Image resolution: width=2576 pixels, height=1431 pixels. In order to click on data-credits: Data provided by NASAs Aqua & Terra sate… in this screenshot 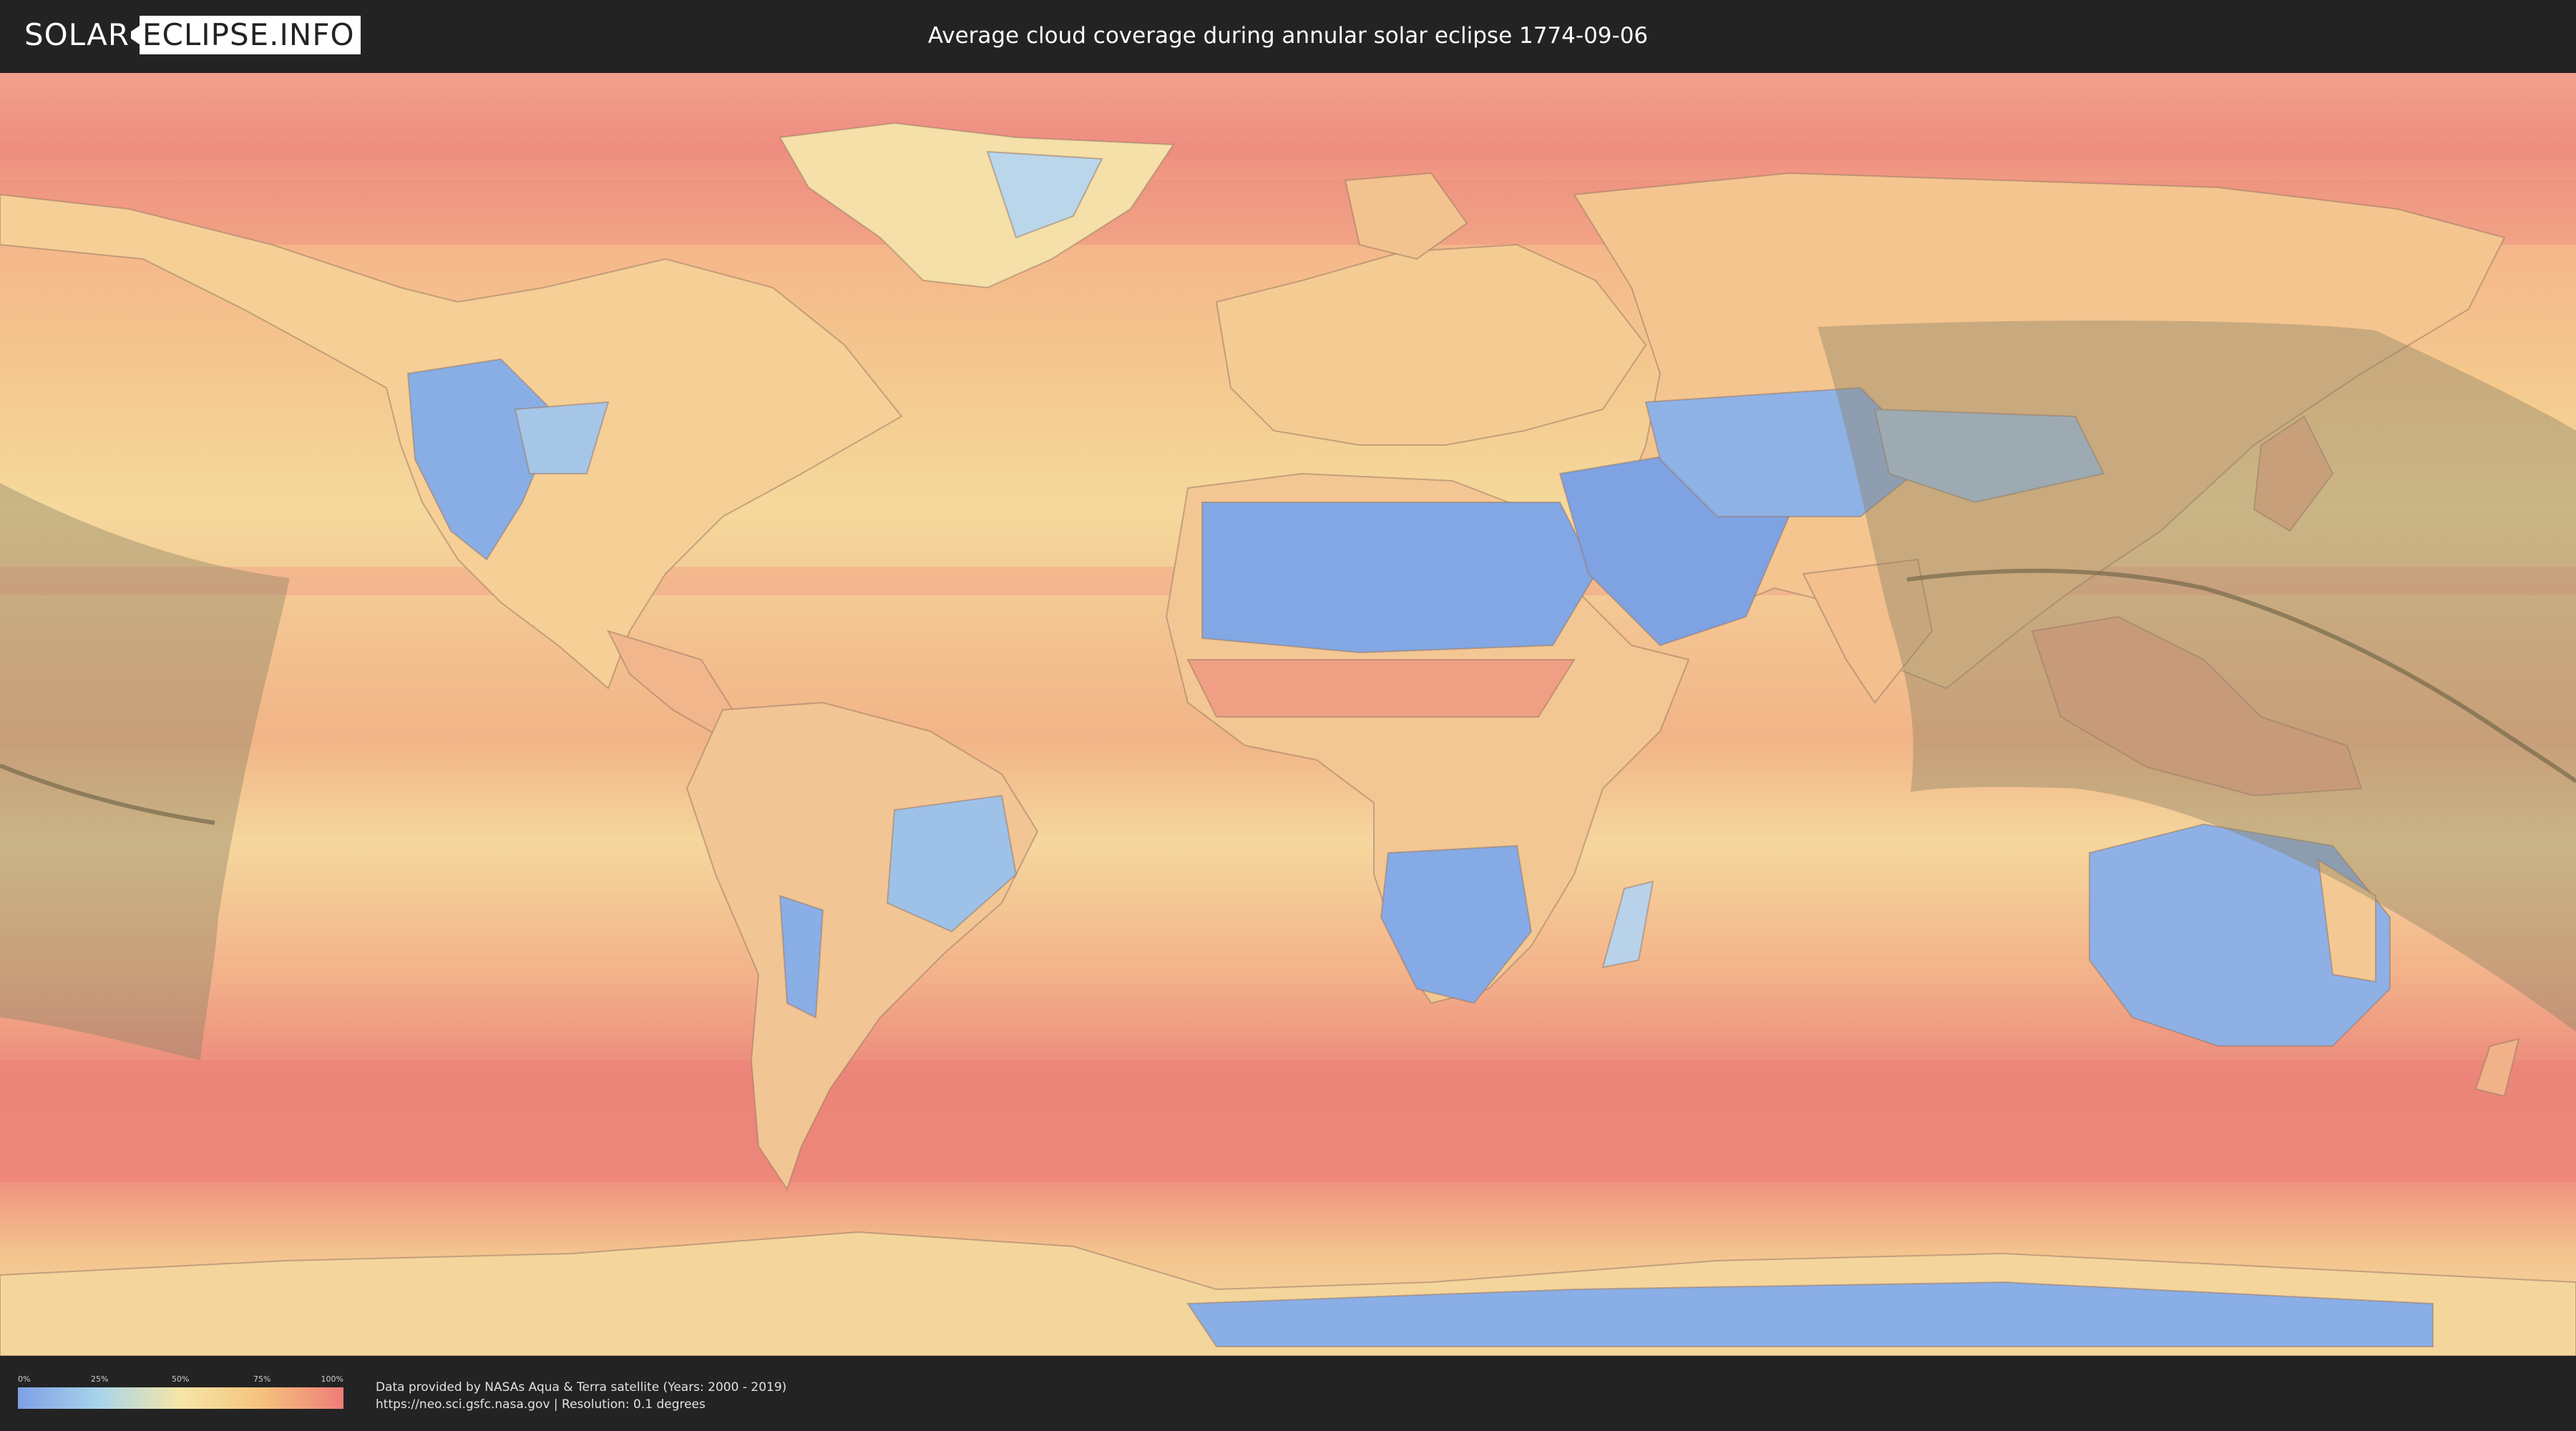, I will do `click(581, 1396)`.